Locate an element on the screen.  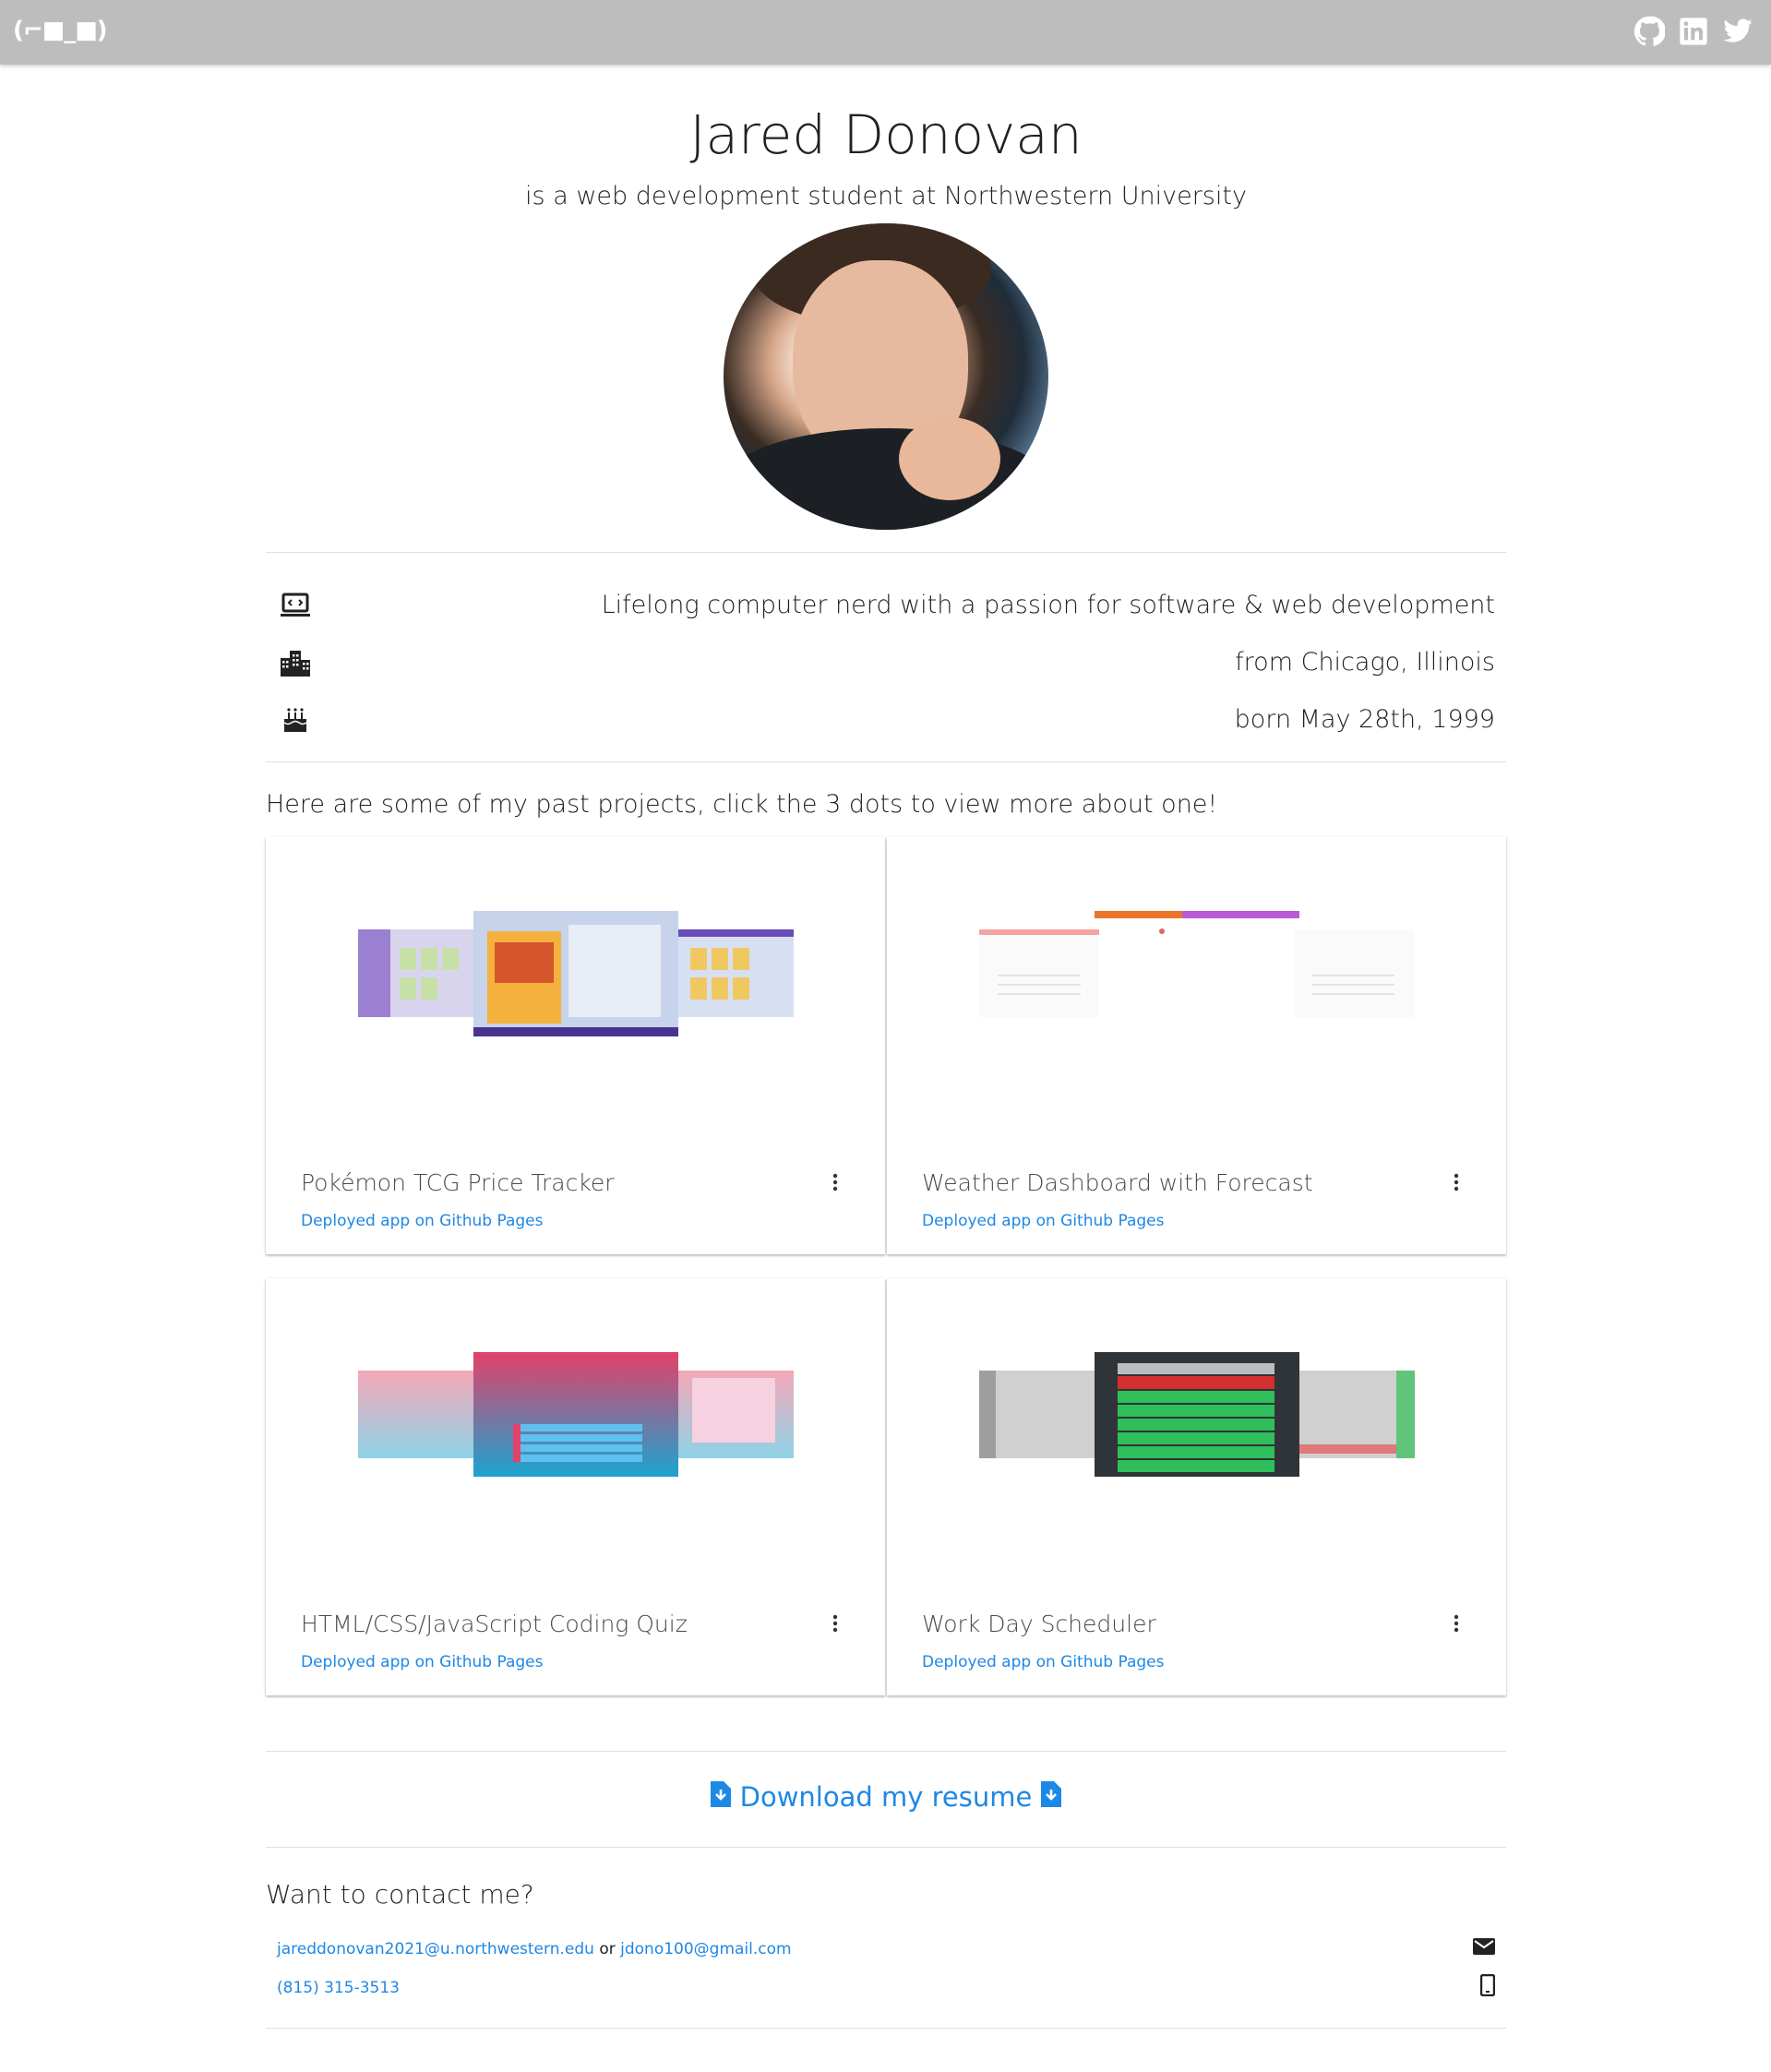
page-title: Jared Donovan is located at coordinates (886, 134).